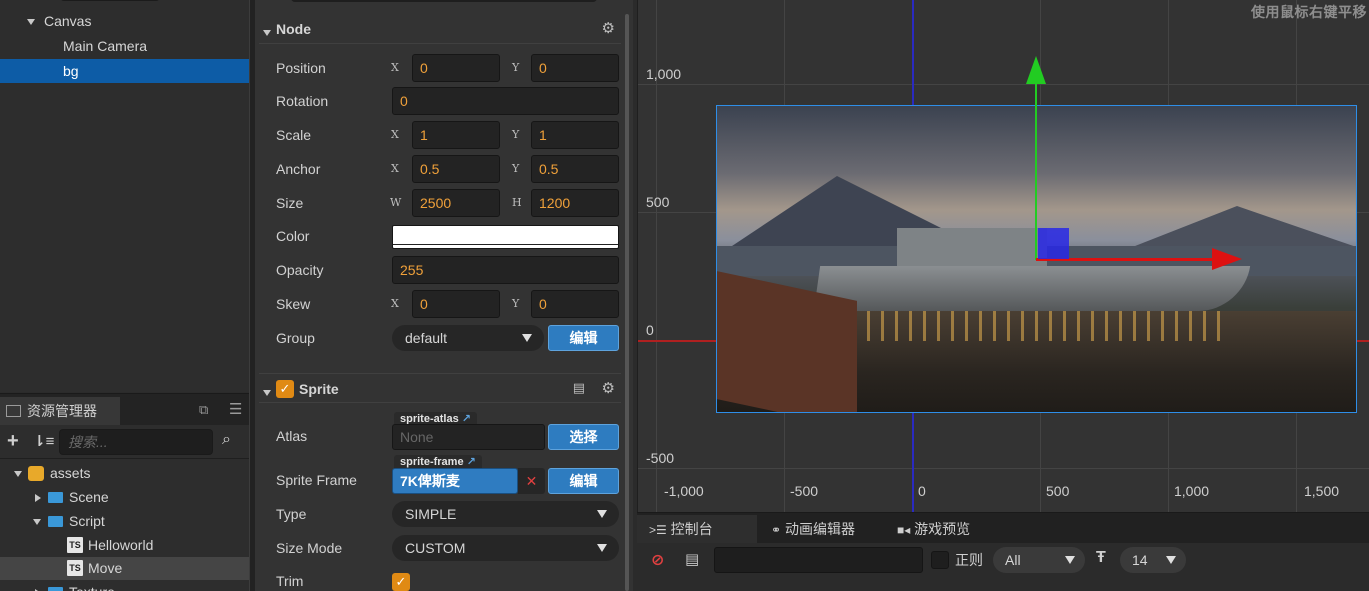 The height and width of the screenshot is (591, 1369). I want to click on lock-icon, so click(36, 473).